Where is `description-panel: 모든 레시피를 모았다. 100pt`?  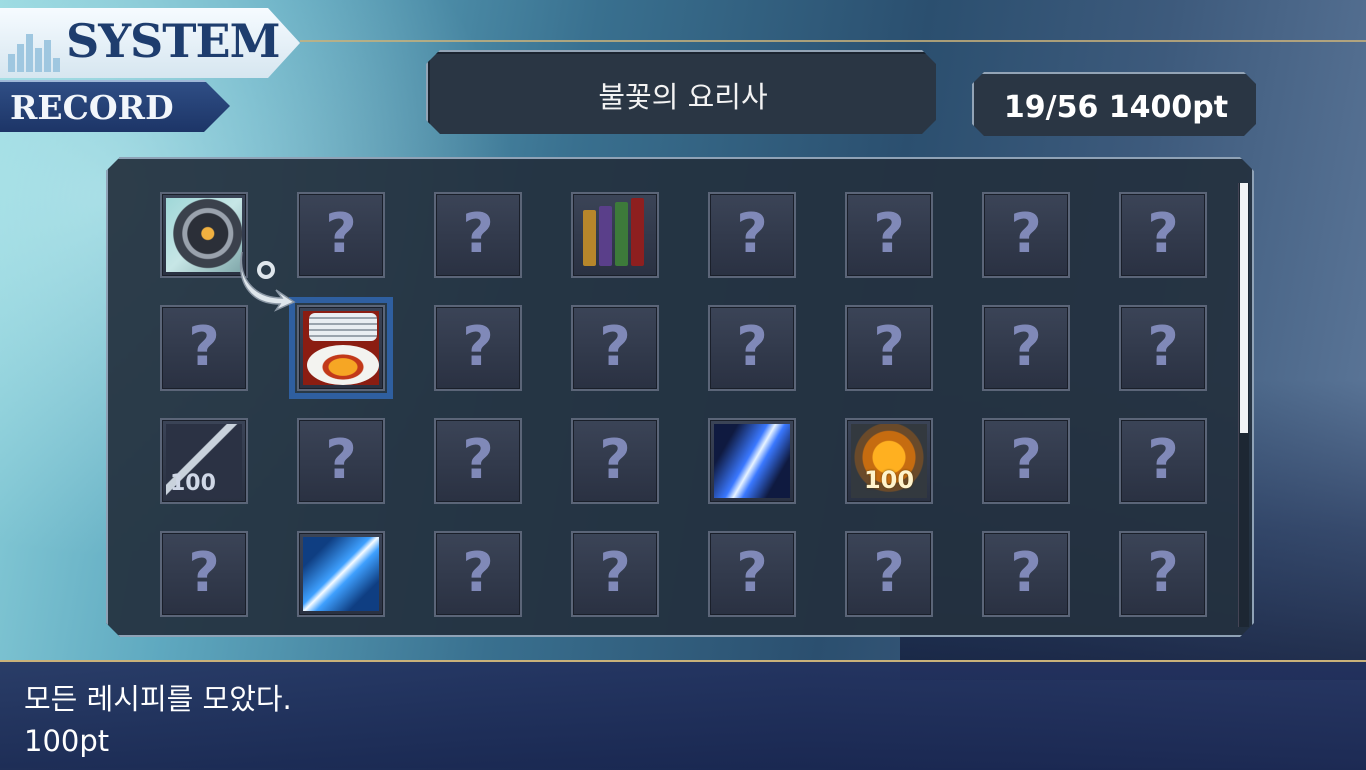 description-panel: 모든 레시피를 모았다. 100pt is located at coordinates (683, 715).